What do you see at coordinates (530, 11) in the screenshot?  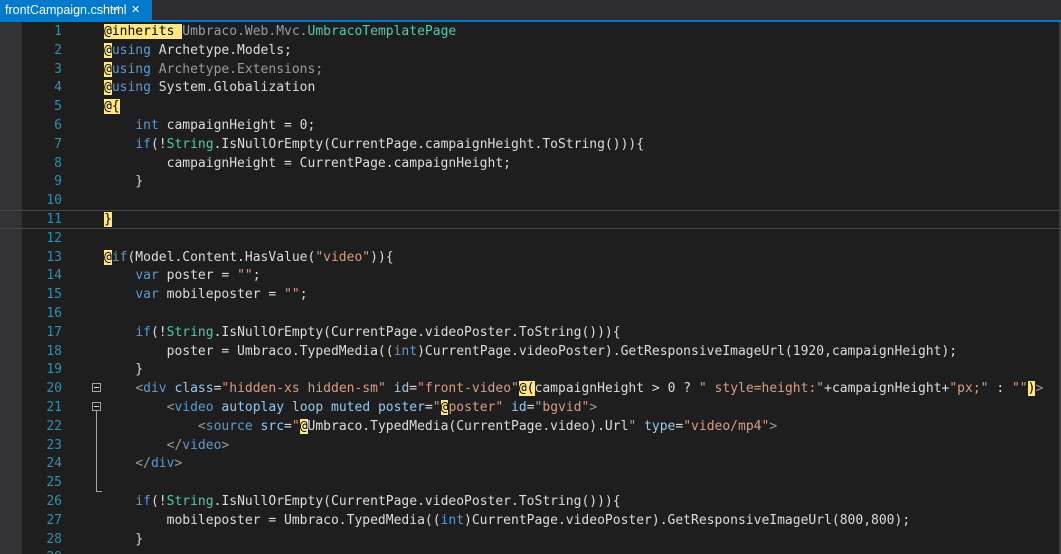 I see `document-tab-strip: frontCampaign.cshtml ⊣ ✕` at bounding box center [530, 11].